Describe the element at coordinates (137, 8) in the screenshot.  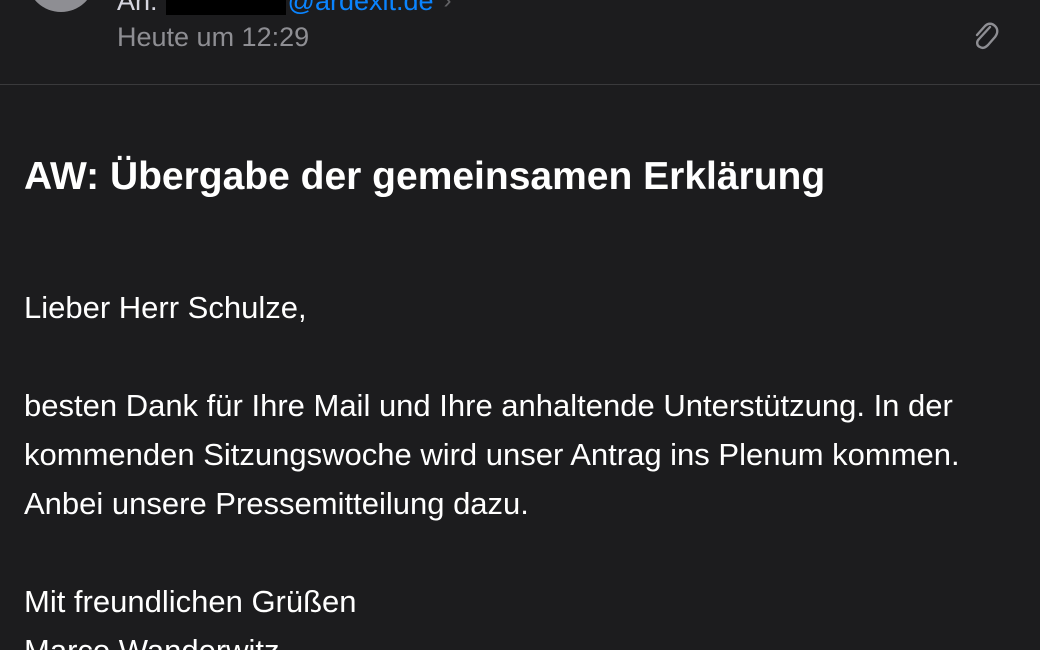
I see `to-label: An:` at that location.